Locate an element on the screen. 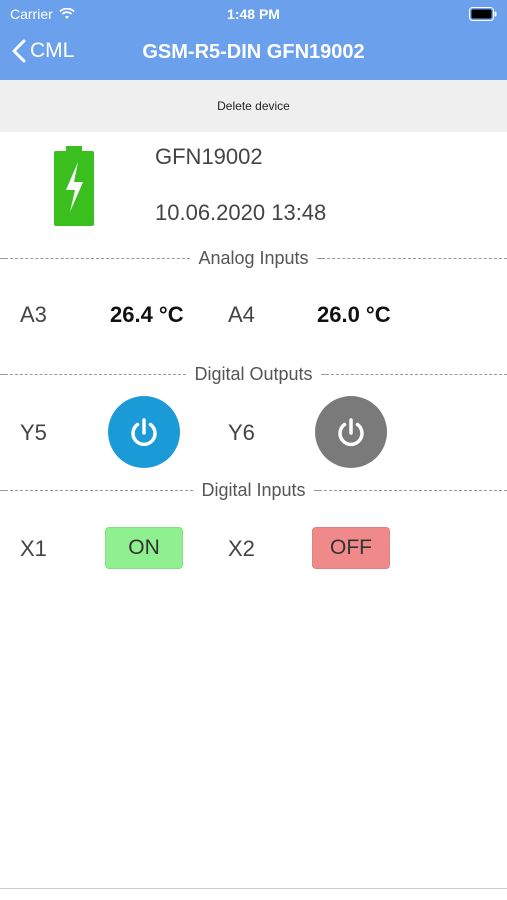 Image resolution: width=507 pixels, height=900 pixels. analog-input-value: 26.0 °C is located at coordinates (354, 314).